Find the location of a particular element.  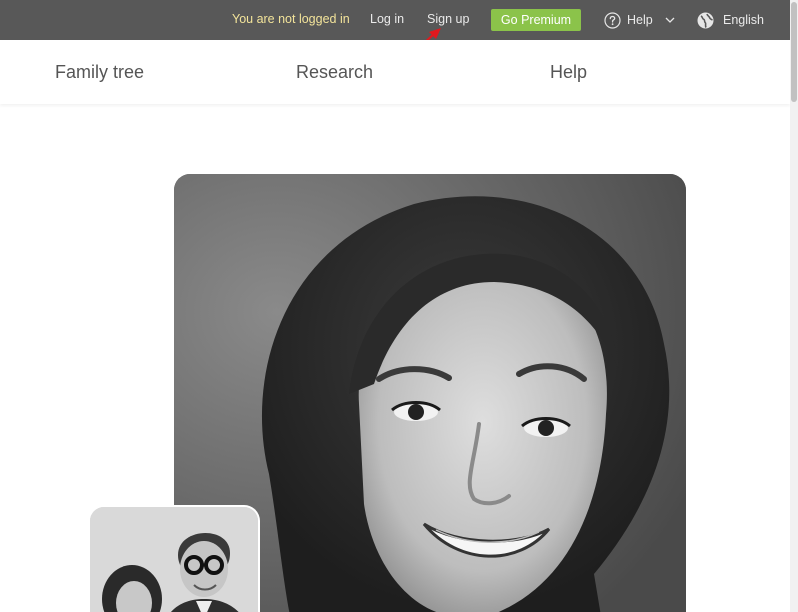

question-circle-icon is located at coordinates (612, 20).